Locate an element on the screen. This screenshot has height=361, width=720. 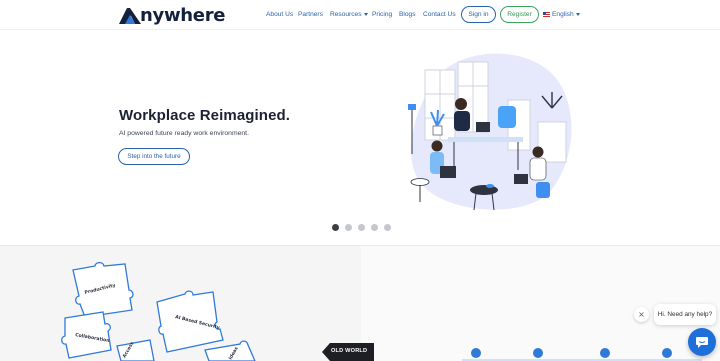
chat-bubble-icon is located at coordinates (702, 342).